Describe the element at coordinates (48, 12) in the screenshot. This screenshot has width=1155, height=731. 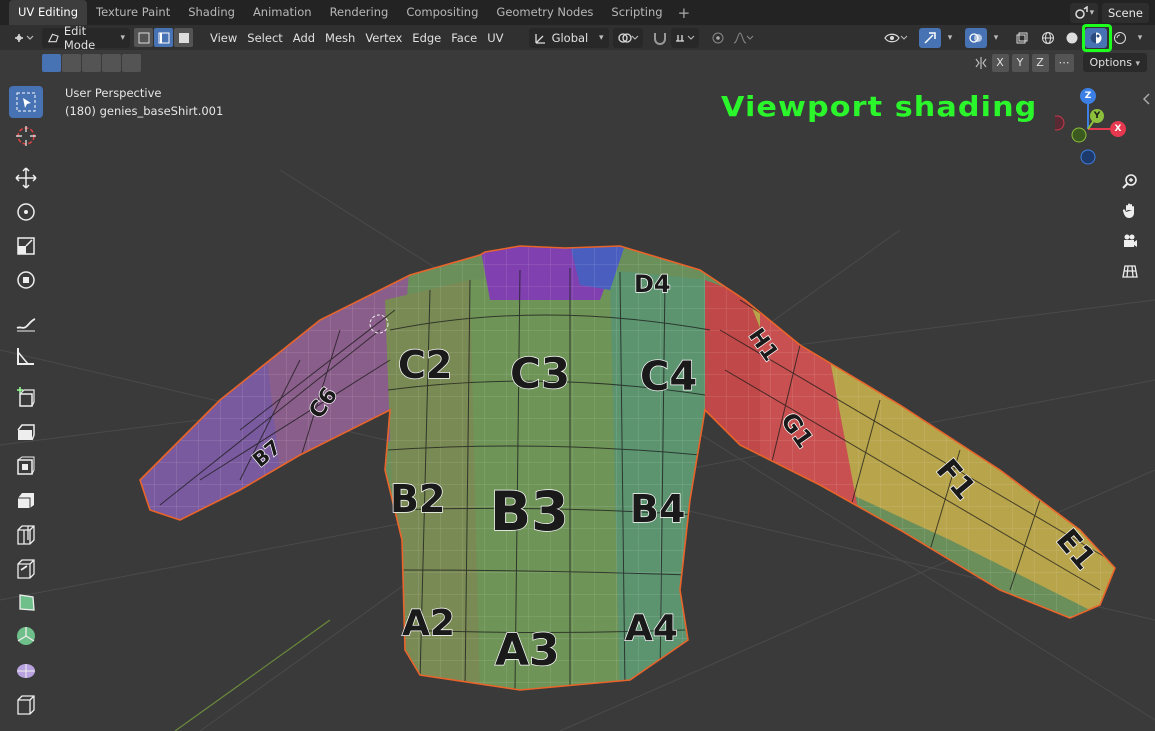
I see `tab-uv-editing: UV Editing` at that location.